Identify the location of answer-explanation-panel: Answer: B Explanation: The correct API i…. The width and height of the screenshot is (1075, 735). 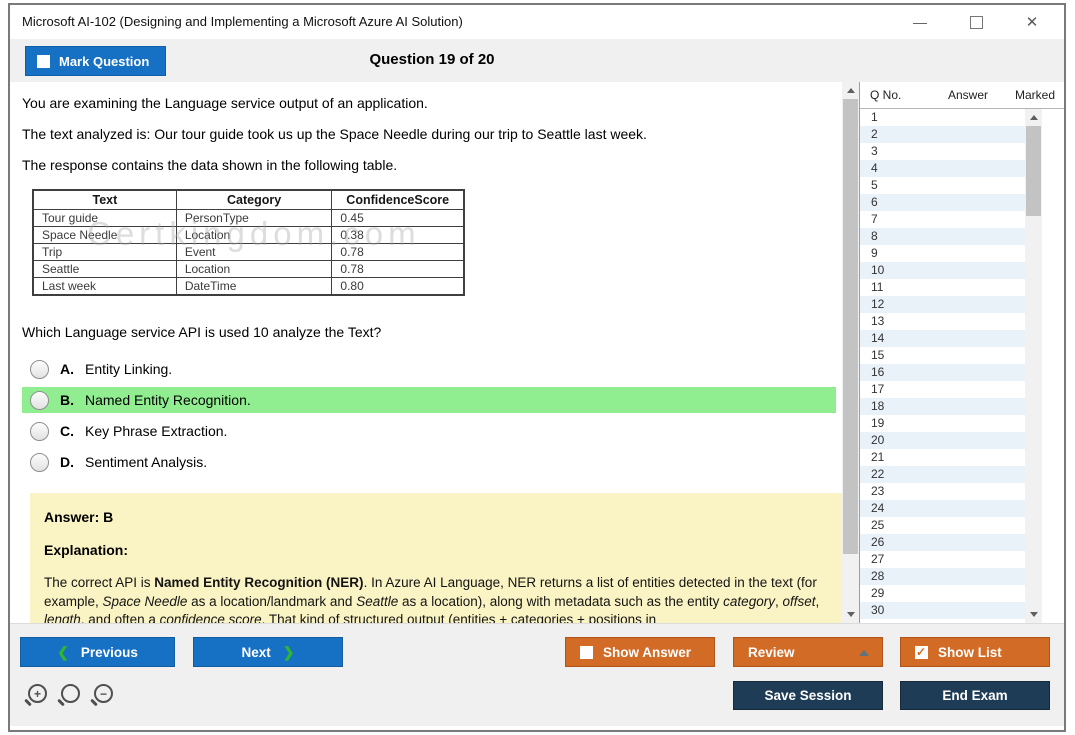
(436, 558).